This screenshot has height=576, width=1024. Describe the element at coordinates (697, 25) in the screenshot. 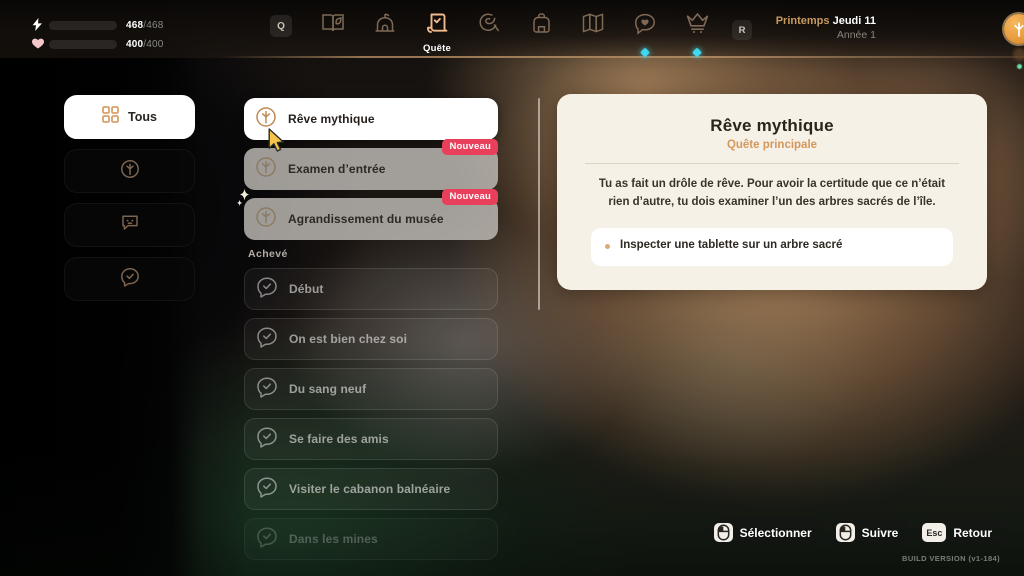

I see `crown-icon` at that location.